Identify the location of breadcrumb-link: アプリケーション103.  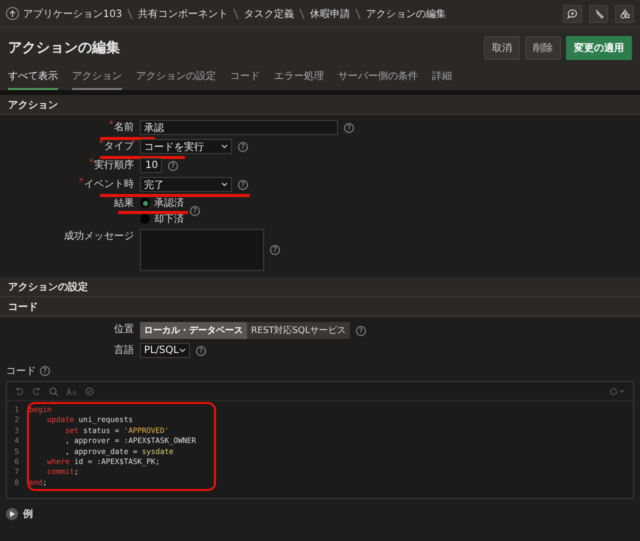
(72, 13).